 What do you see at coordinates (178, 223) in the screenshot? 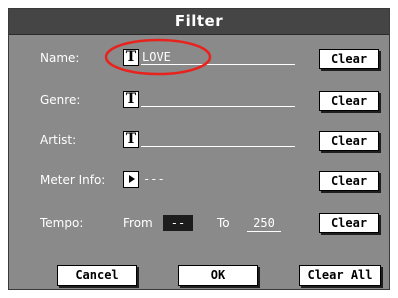
I see `tempo-from-field: --` at bounding box center [178, 223].